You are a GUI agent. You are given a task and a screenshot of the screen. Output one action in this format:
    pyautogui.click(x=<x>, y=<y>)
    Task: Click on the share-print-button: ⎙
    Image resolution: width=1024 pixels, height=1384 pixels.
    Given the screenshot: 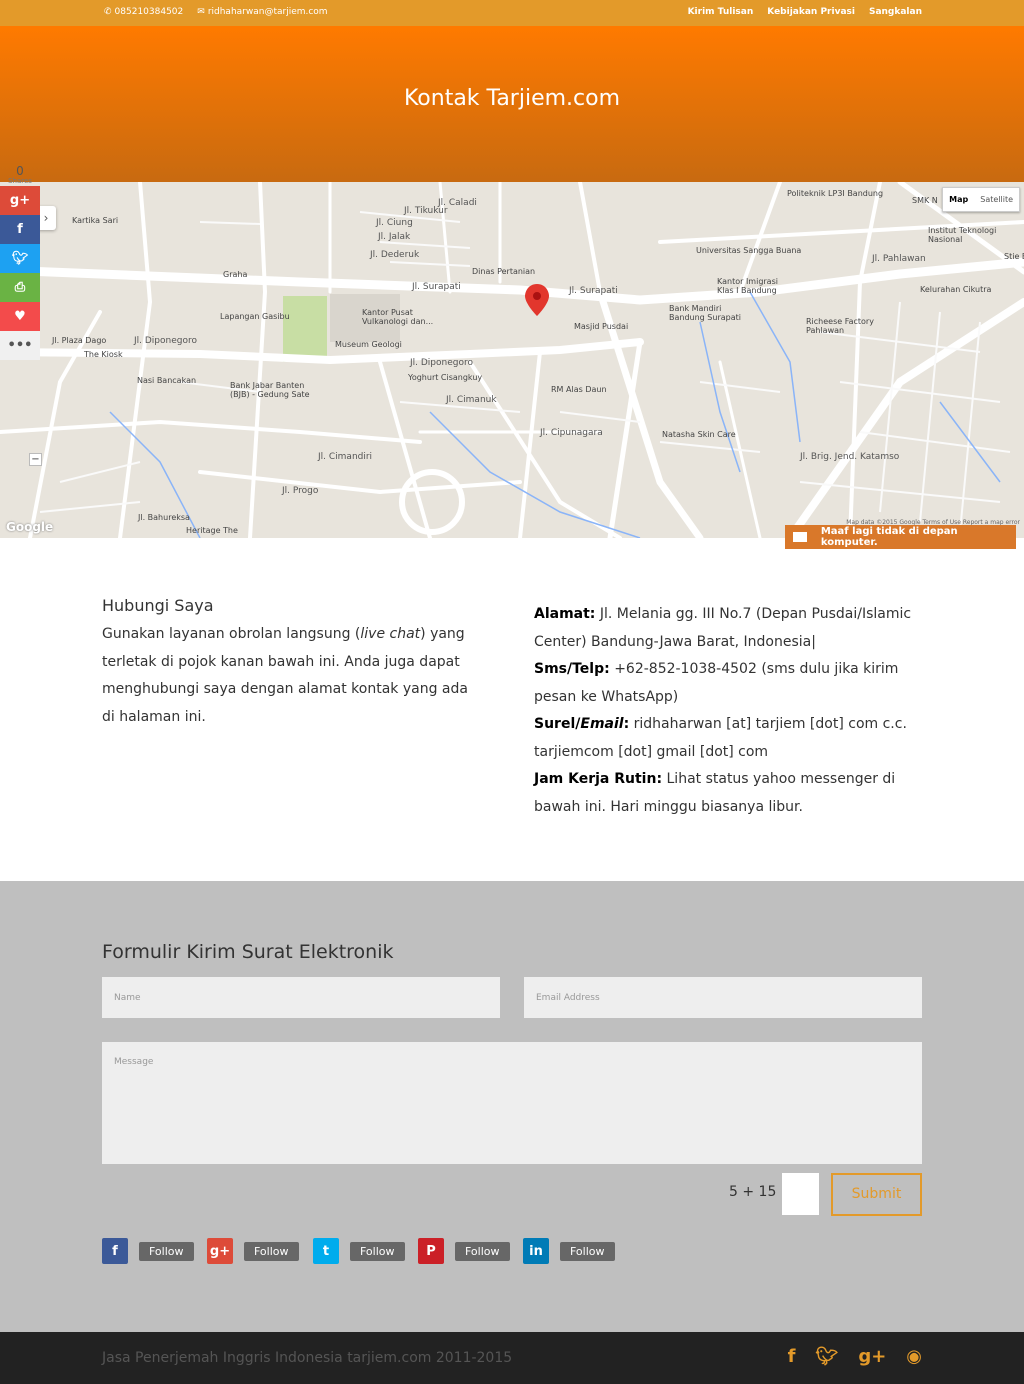 What is the action you would take?
    pyautogui.click(x=20, y=287)
    